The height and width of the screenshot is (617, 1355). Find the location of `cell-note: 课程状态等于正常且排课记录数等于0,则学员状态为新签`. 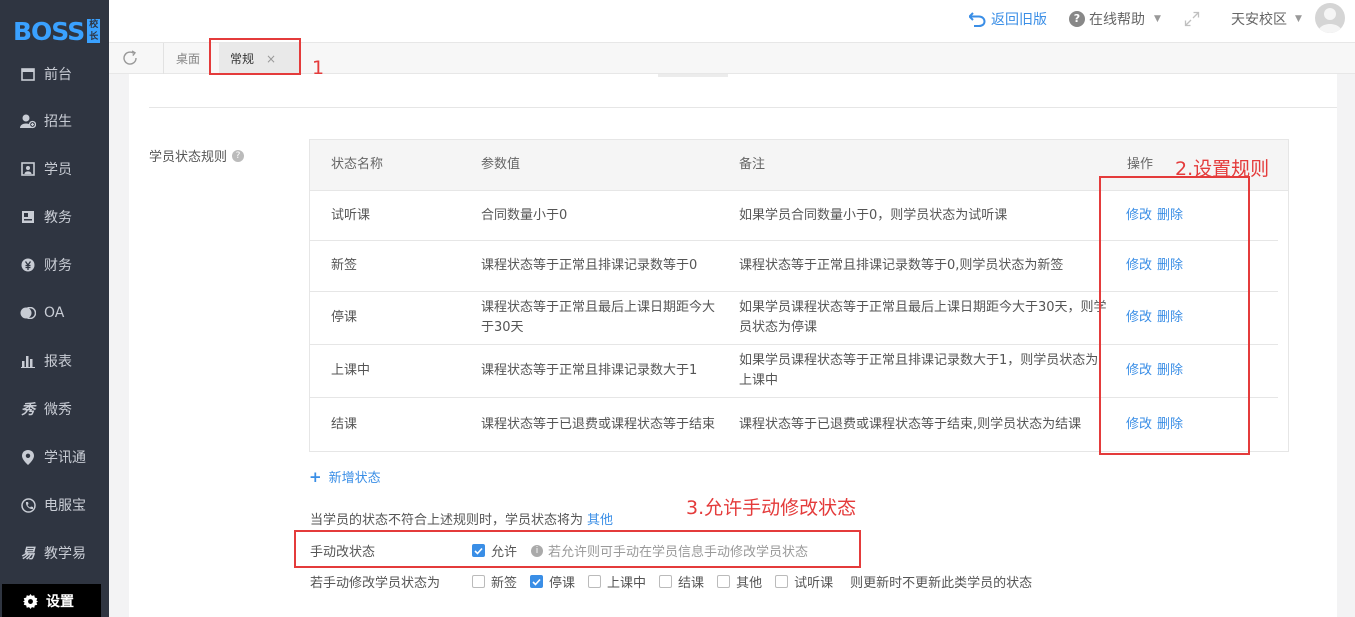

cell-note: 课程状态等于正常且排课记录数等于0,则学员状态为新签 is located at coordinates (901, 265).